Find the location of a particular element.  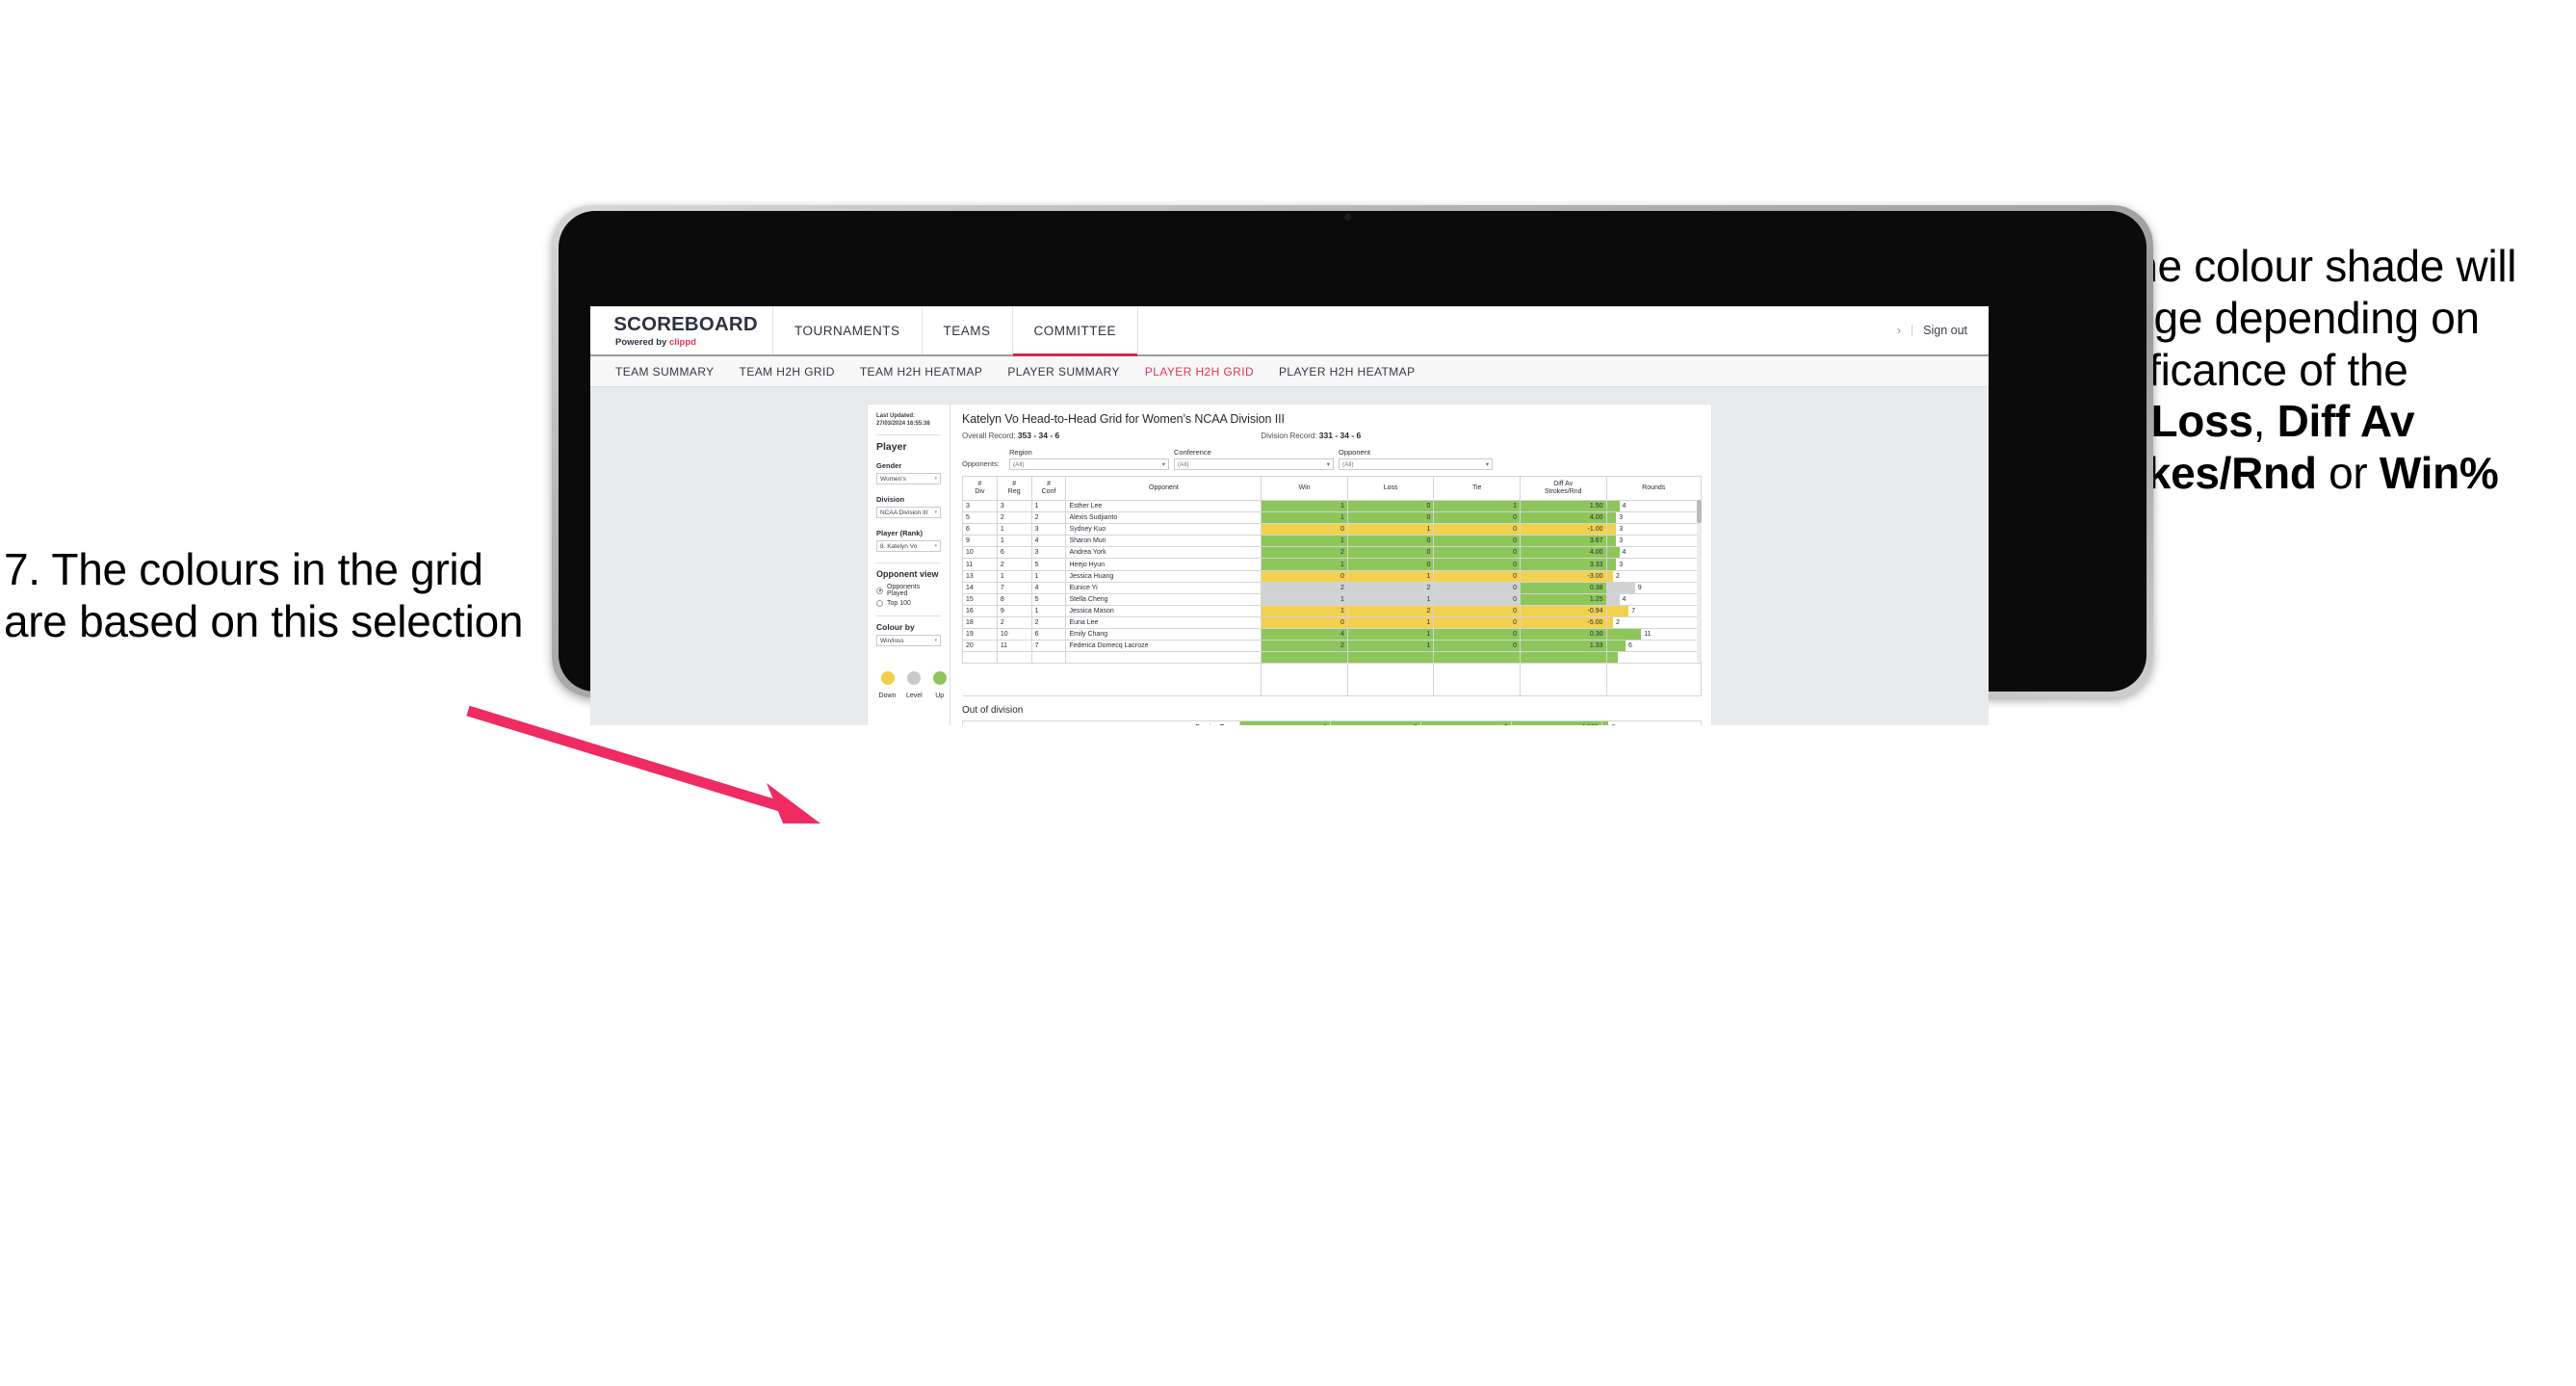

field-player-rank: Player (Rank) 8. Katelyn Vo ▾ is located at coordinates (908, 541).